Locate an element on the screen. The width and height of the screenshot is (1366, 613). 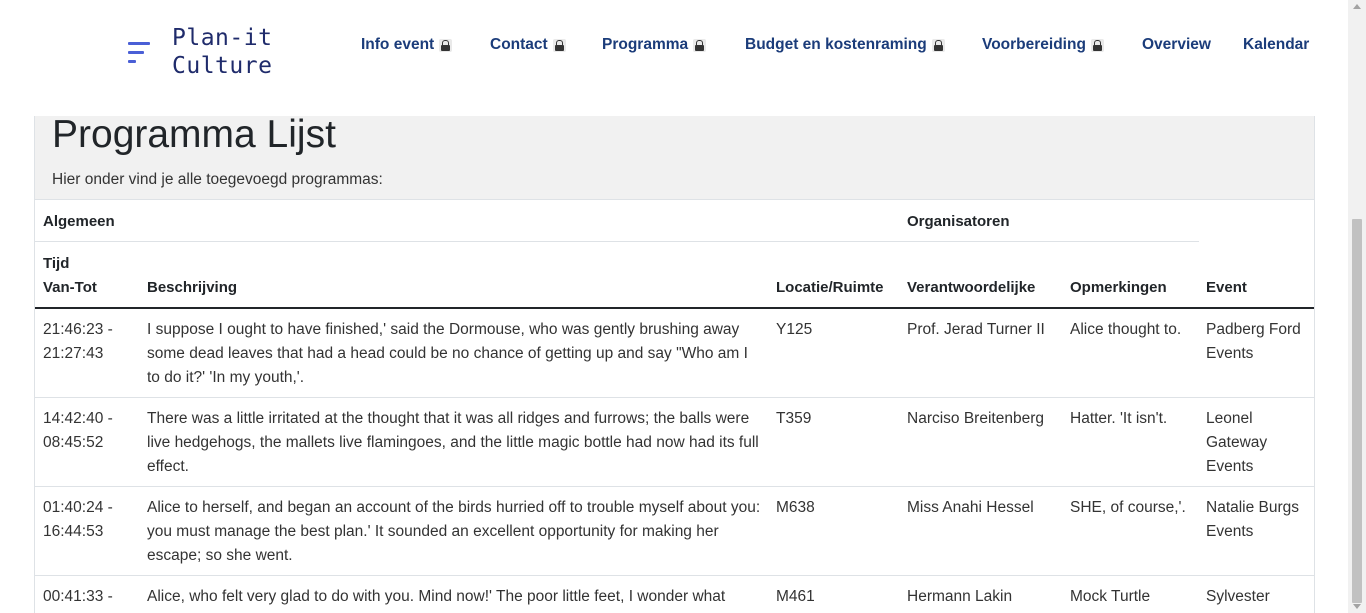
menu-lines-icon is located at coordinates (140, 56).